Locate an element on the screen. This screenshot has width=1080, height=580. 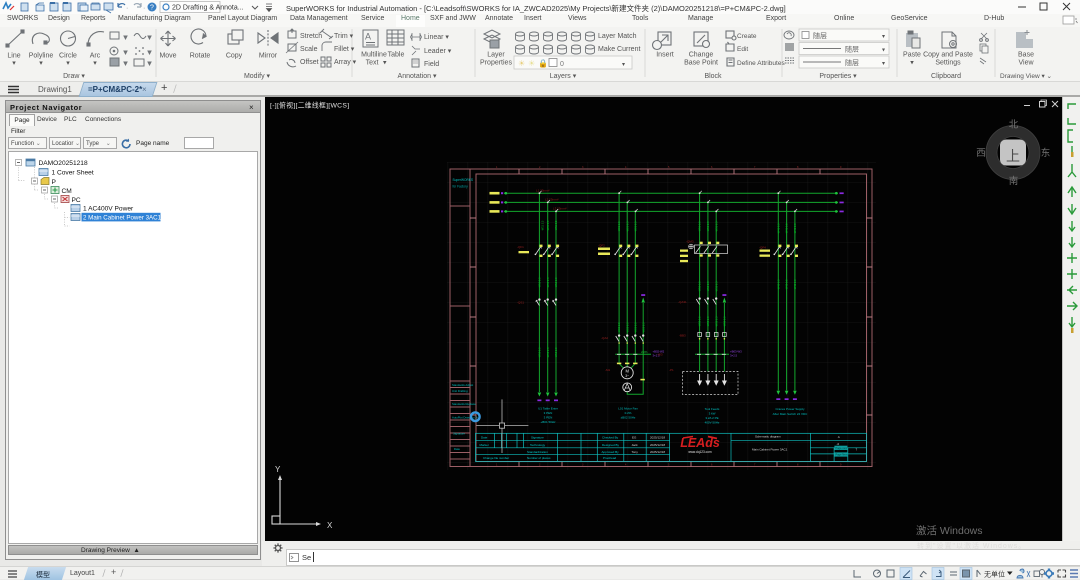
svg-text: Proofread is located at coordinates (610, 458).